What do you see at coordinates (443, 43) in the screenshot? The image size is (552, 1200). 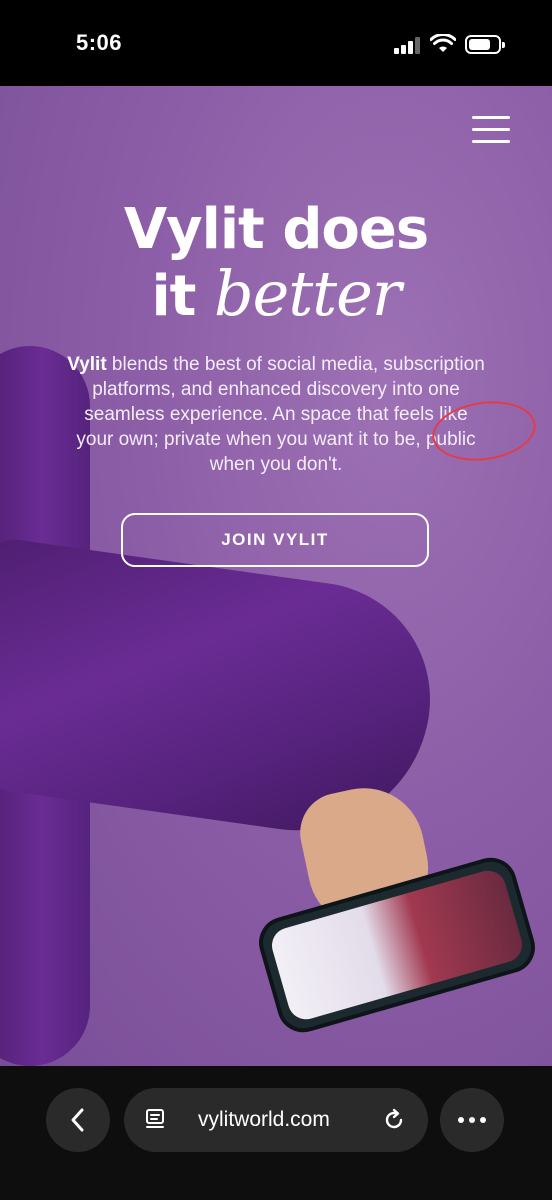 I see `wifi-icon` at bounding box center [443, 43].